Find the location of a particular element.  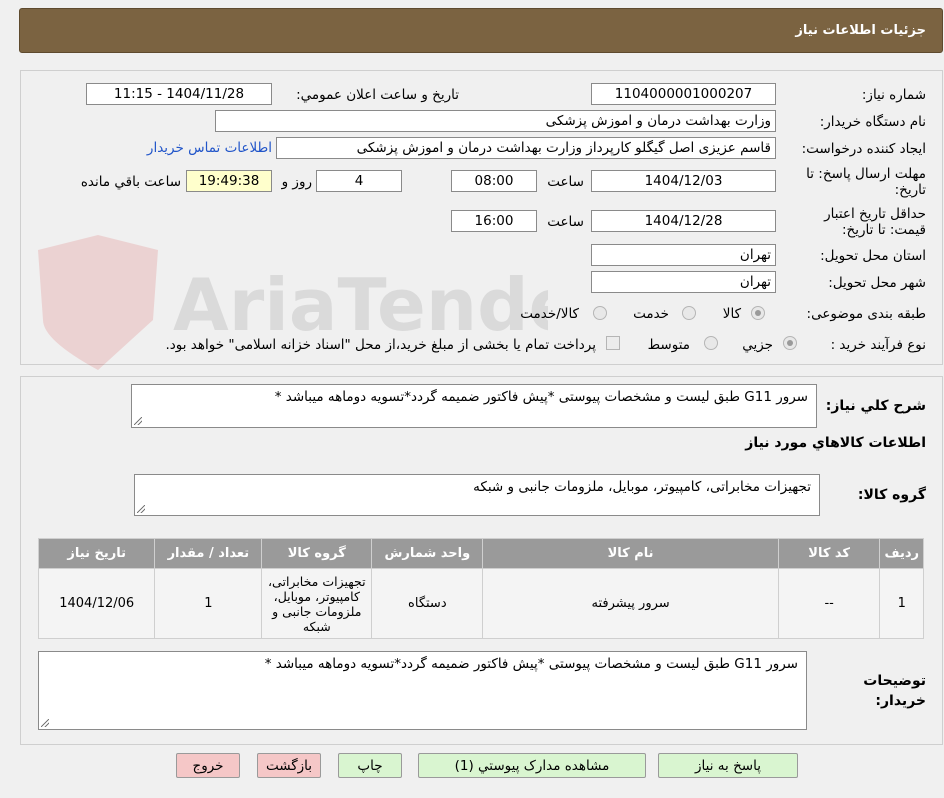

buyer-contact-link: اطلاعات تماس خریدار is located at coordinates (209, 148).